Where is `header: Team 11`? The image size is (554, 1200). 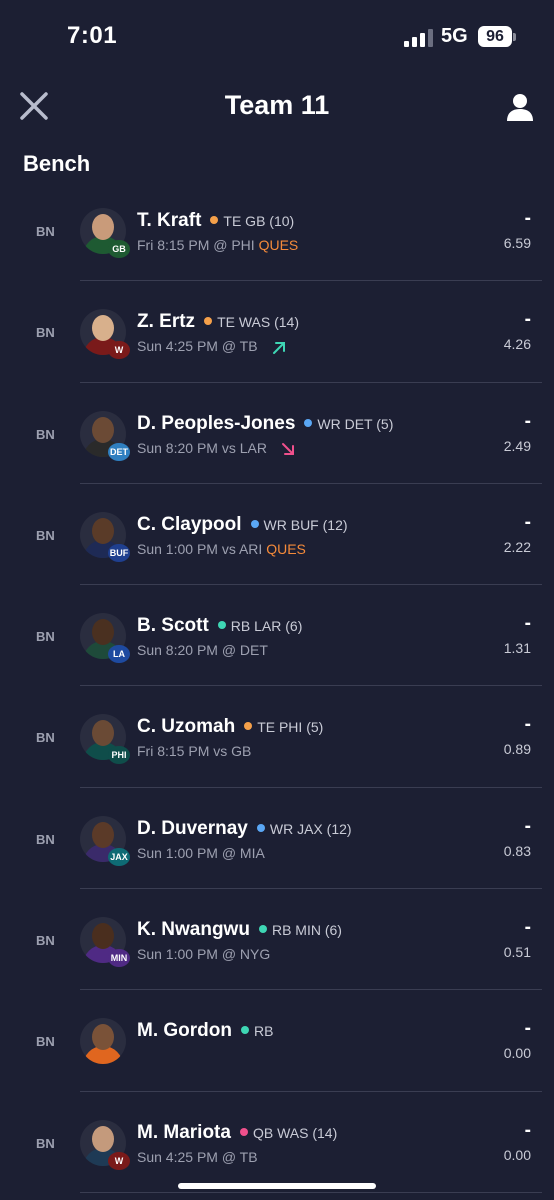 header: Team 11 is located at coordinates (277, 108).